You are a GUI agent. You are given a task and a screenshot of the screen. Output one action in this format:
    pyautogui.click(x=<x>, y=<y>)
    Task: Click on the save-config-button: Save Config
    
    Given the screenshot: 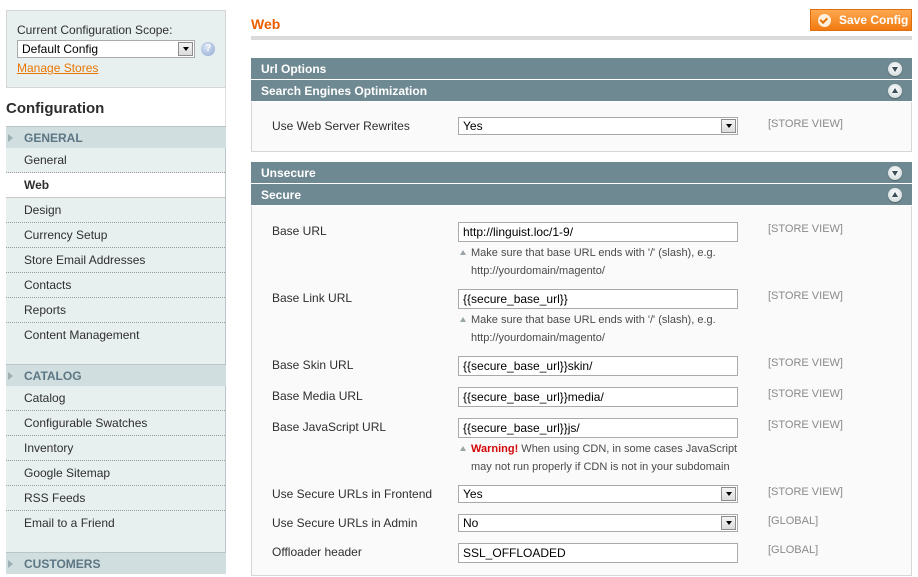 What is the action you would take?
    pyautogui.click(x=861, y=20)
    